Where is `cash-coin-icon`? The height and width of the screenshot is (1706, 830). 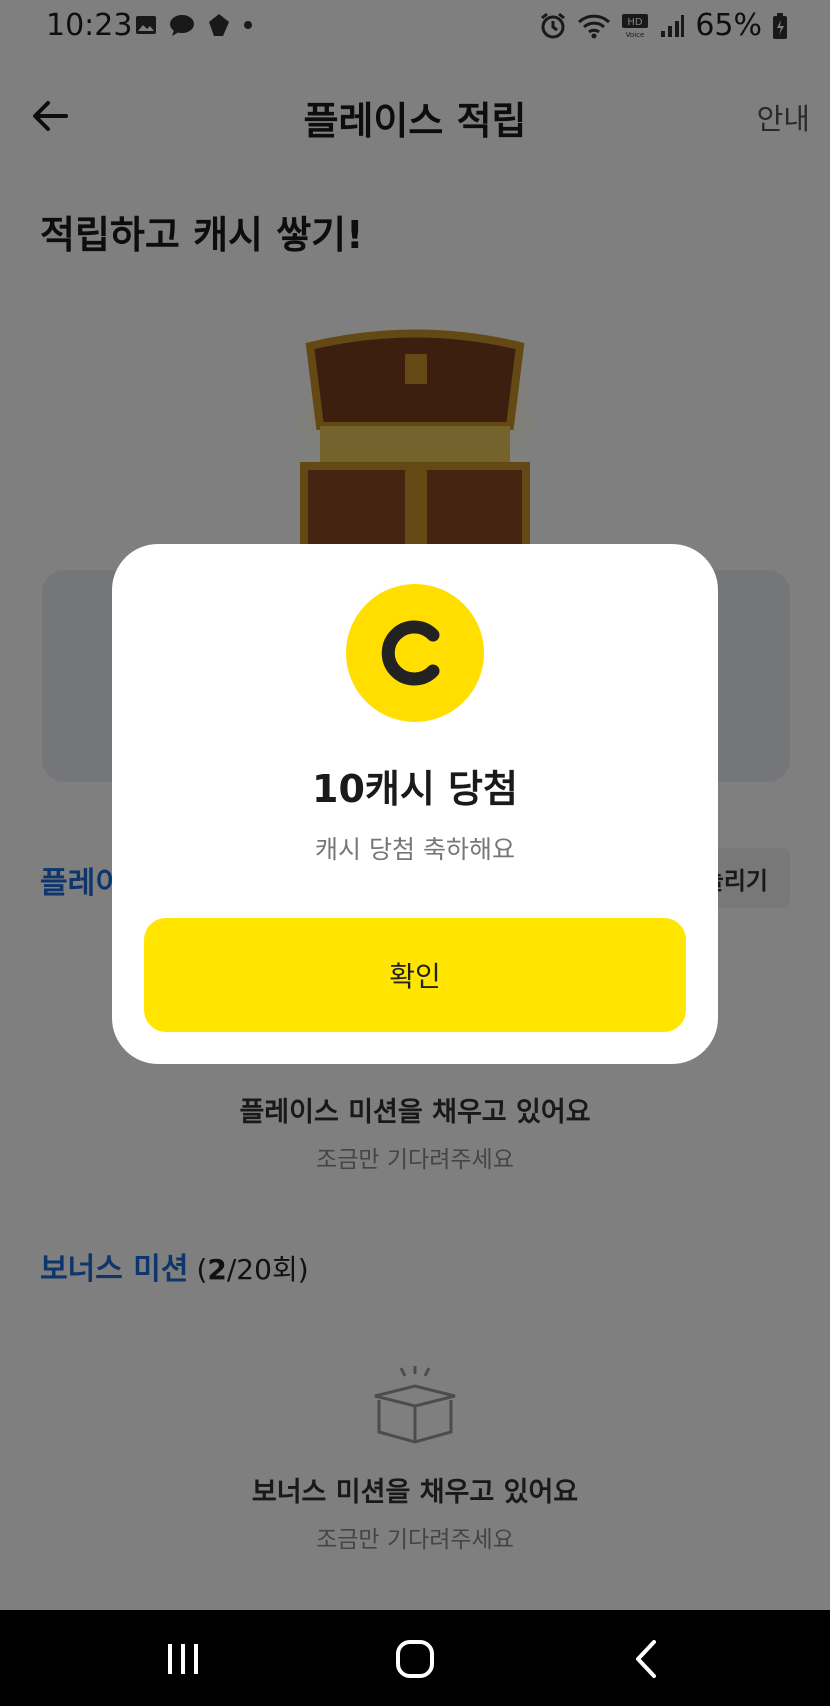
cash-coin-icon is located at coordinates (415, 653).